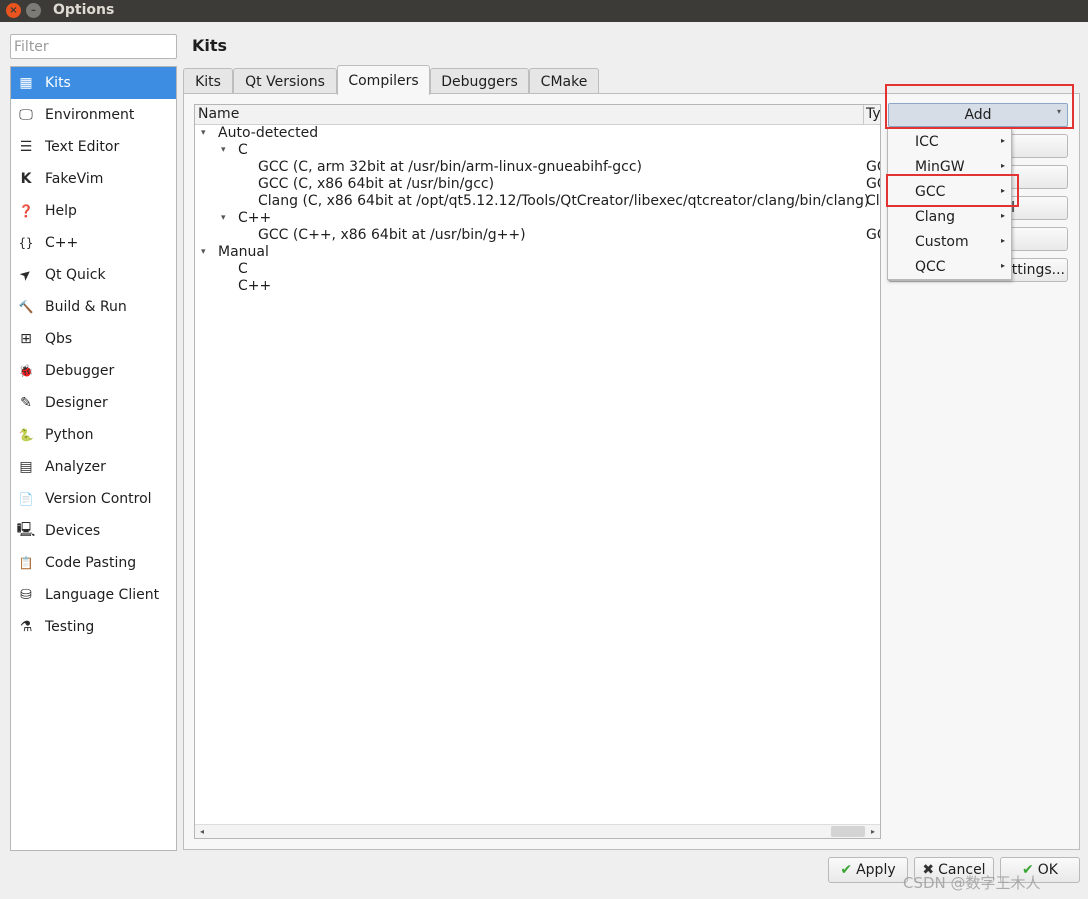  I want to click on sidebar-item-testing: ⚗ Testing, so click(93, 627).